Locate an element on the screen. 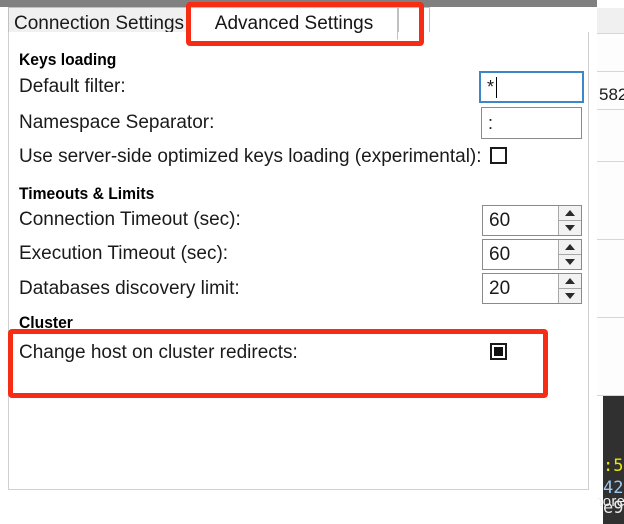  execution-timeout-stepper: 60 is located at coordinates (532, 254).